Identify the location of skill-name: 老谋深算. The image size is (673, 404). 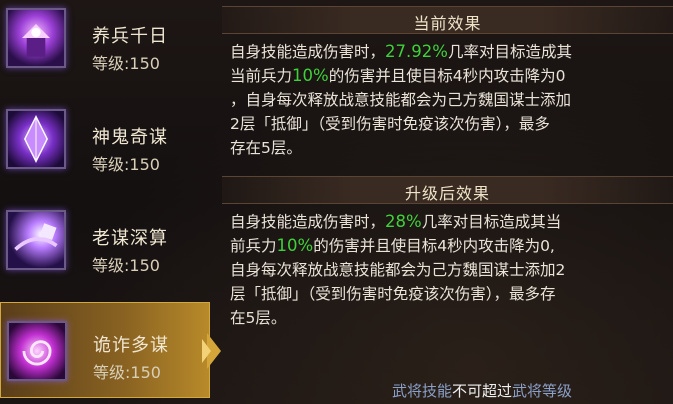
(130, 238).